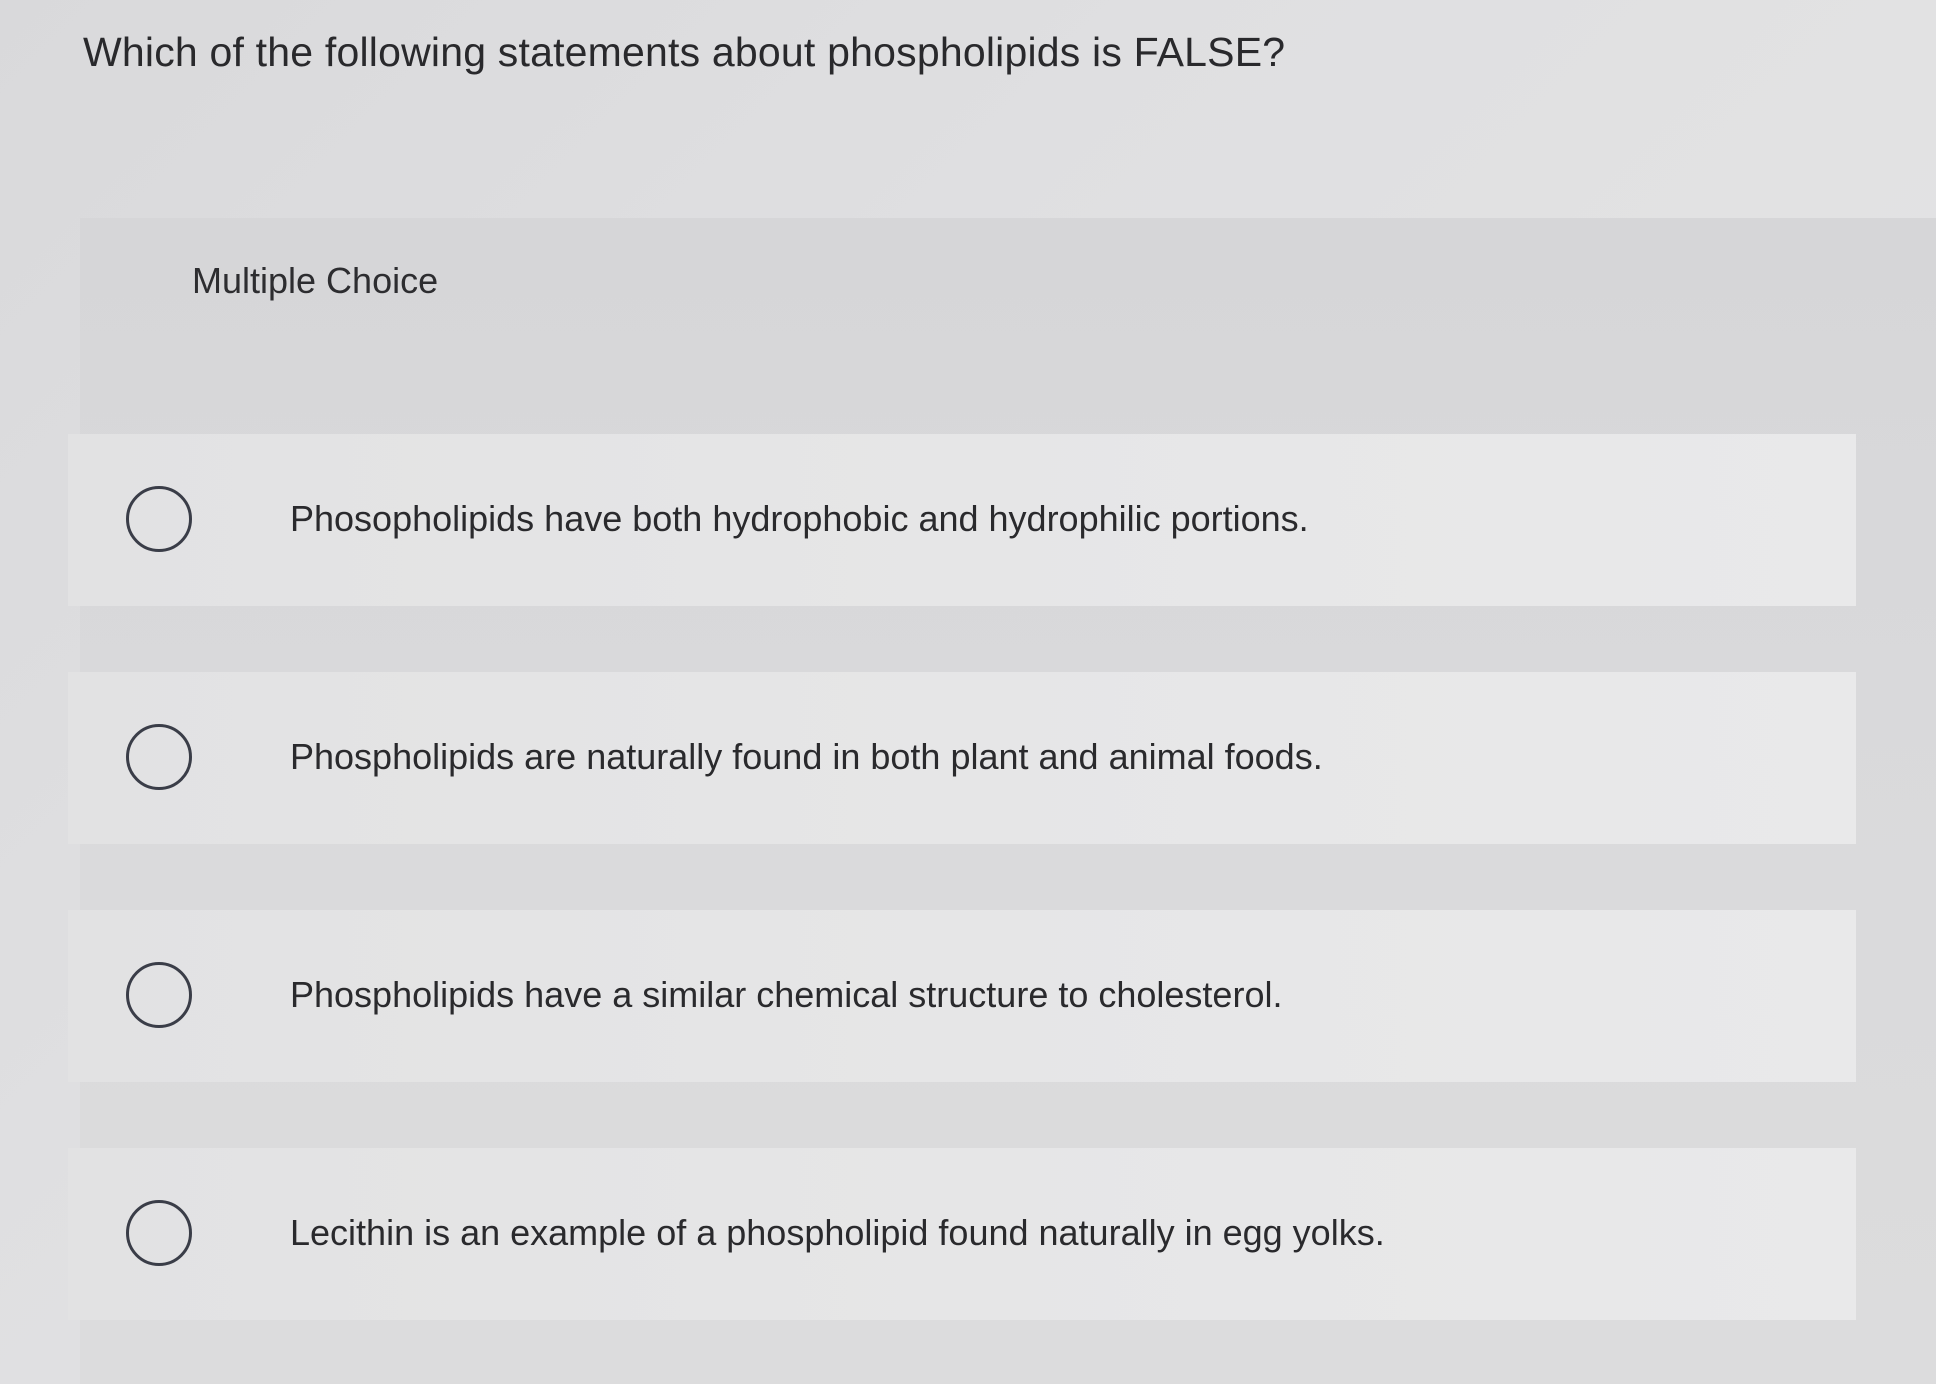 Image resolution: width=1936 pixels, height=1384 pixels. I want to click on question-type-label: Multiple Choice, so click(315, 280).